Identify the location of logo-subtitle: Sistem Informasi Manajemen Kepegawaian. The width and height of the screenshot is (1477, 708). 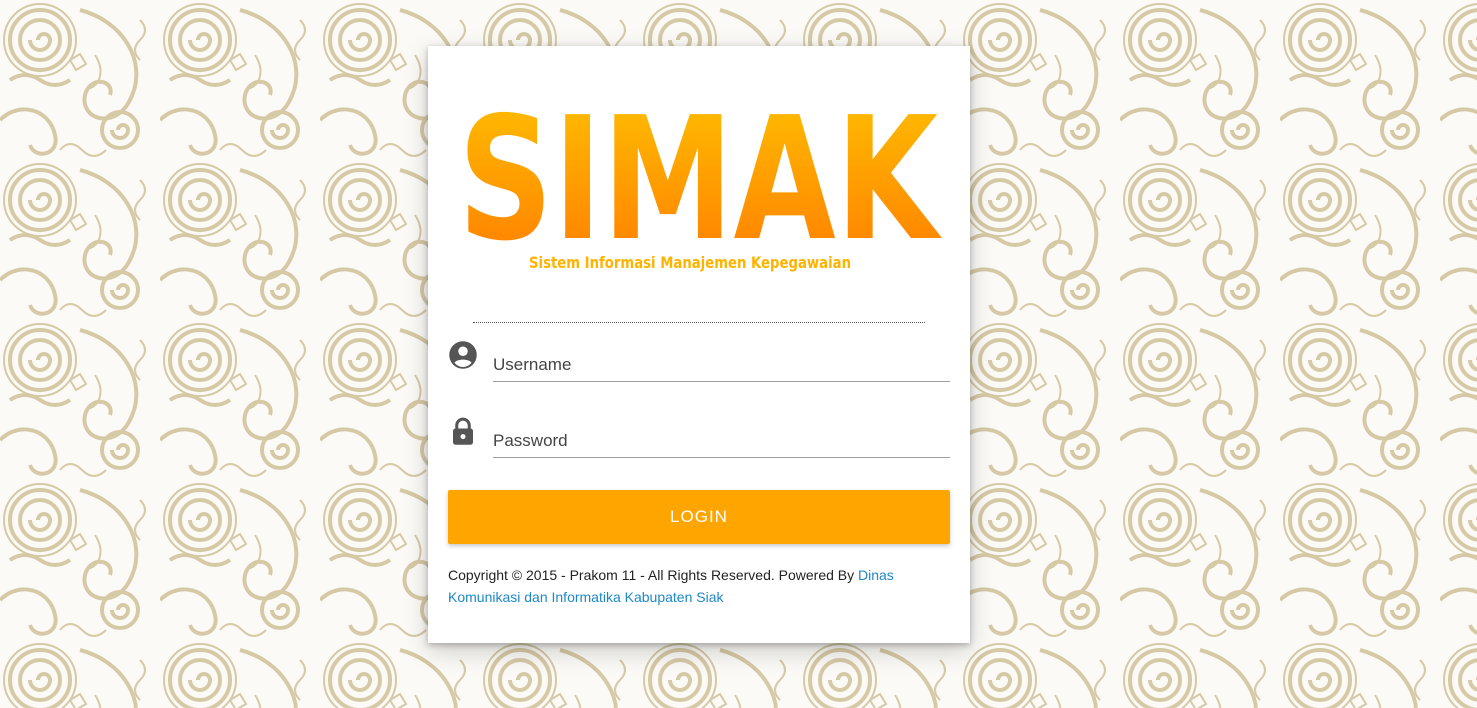
(690, 262).